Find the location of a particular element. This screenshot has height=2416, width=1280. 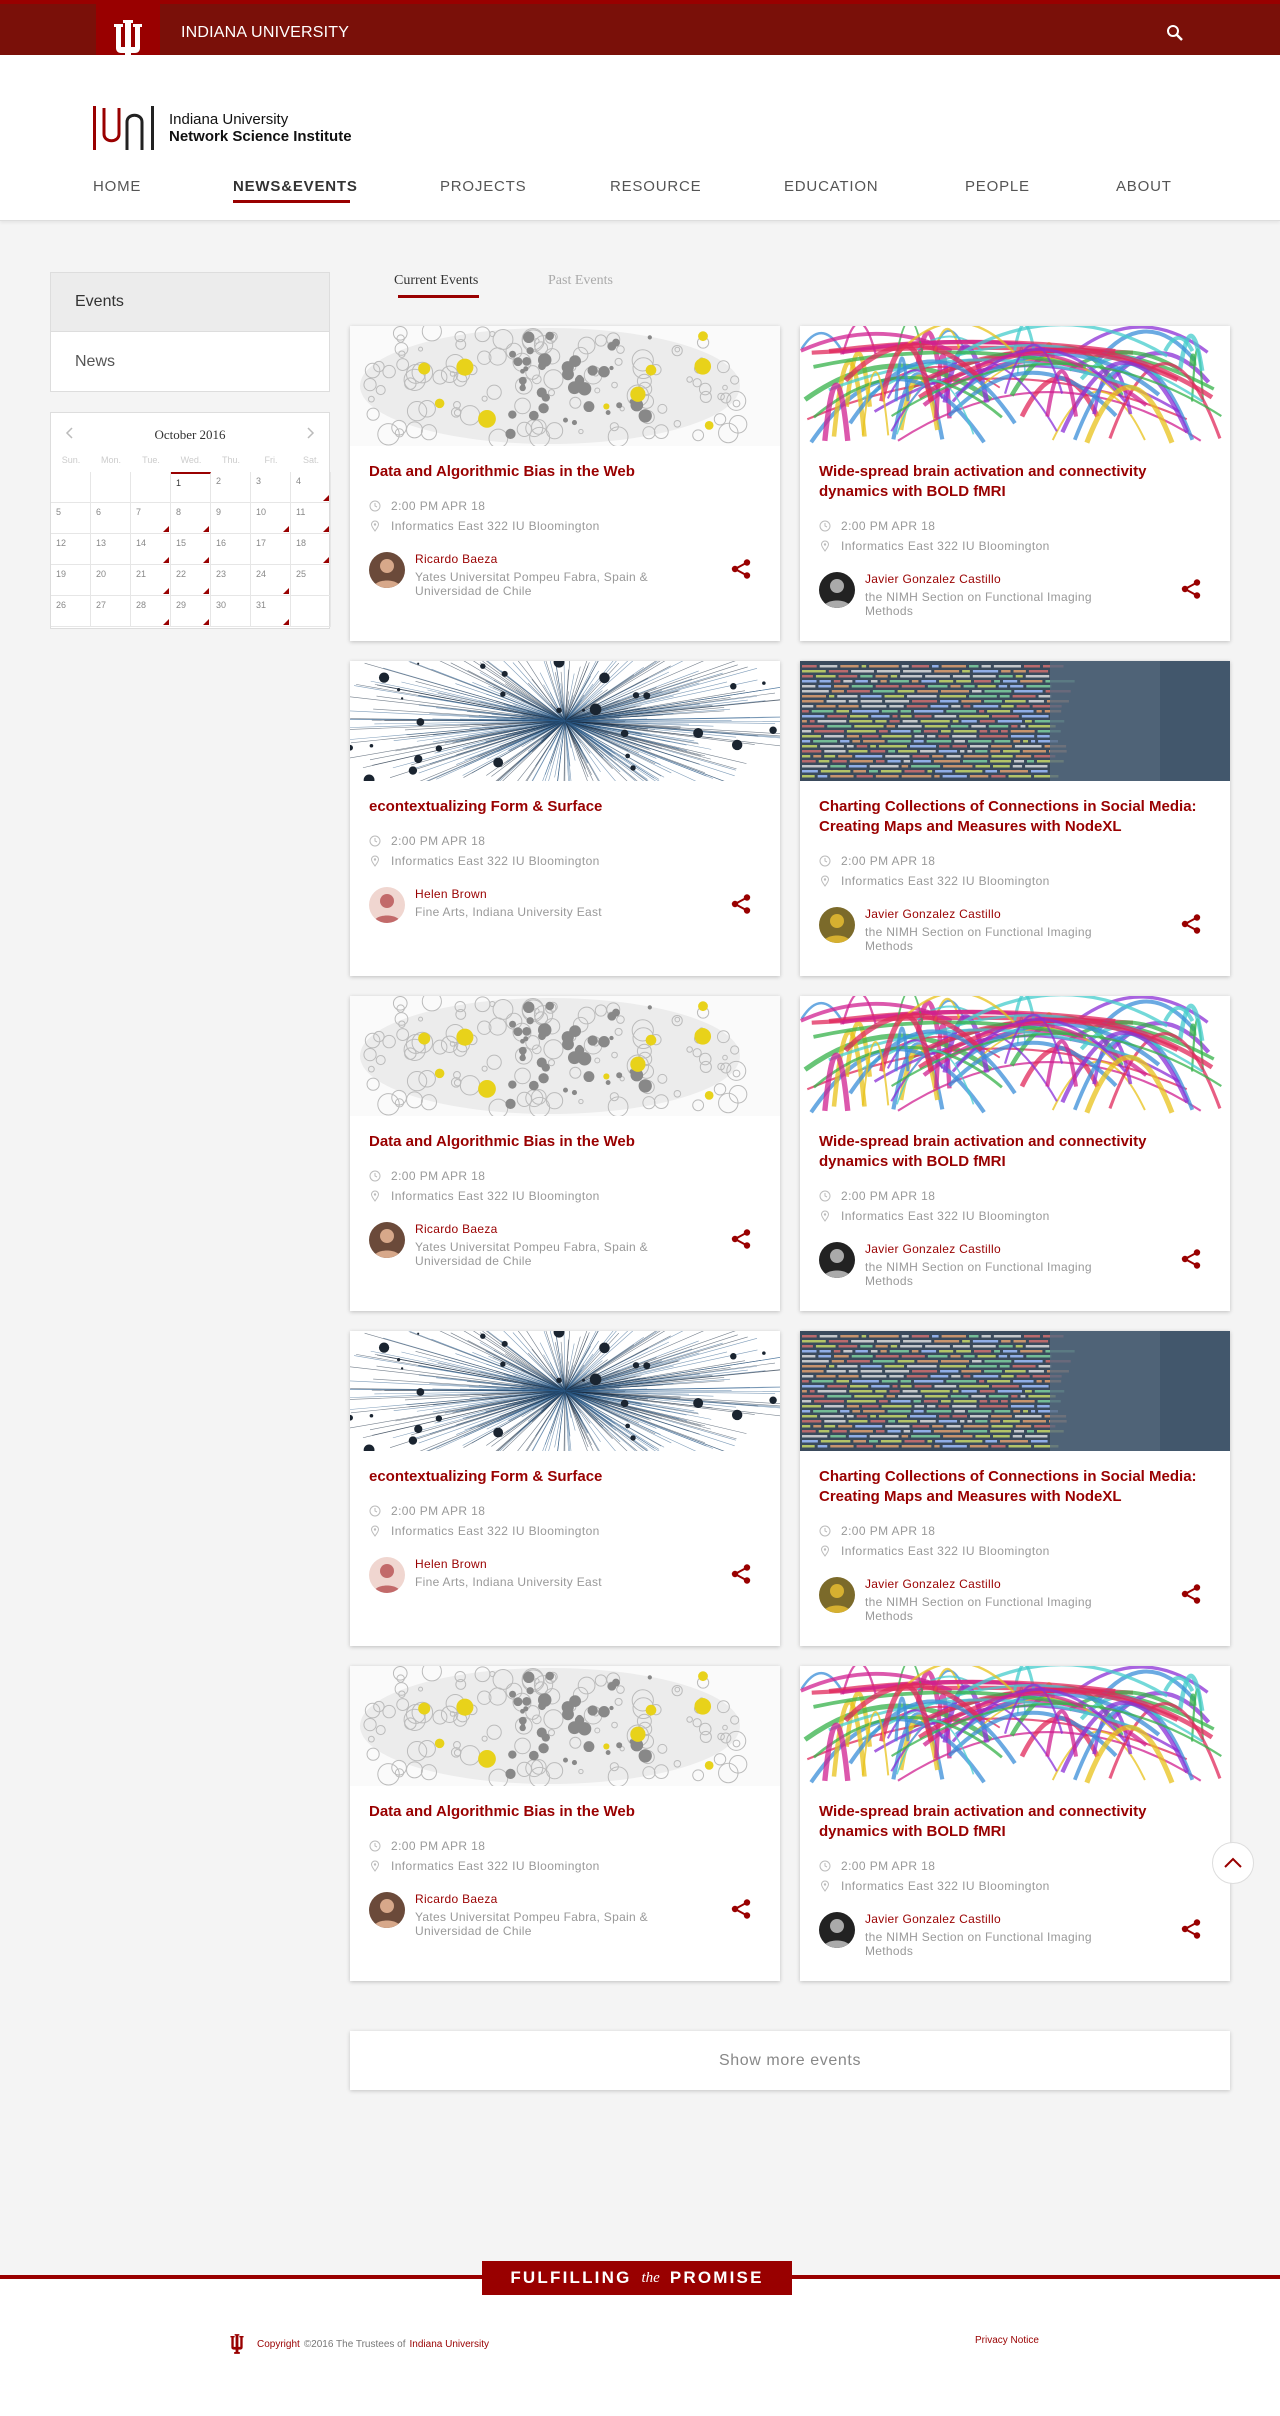

calendar-day: 24 is located at coordinates (271, 580).